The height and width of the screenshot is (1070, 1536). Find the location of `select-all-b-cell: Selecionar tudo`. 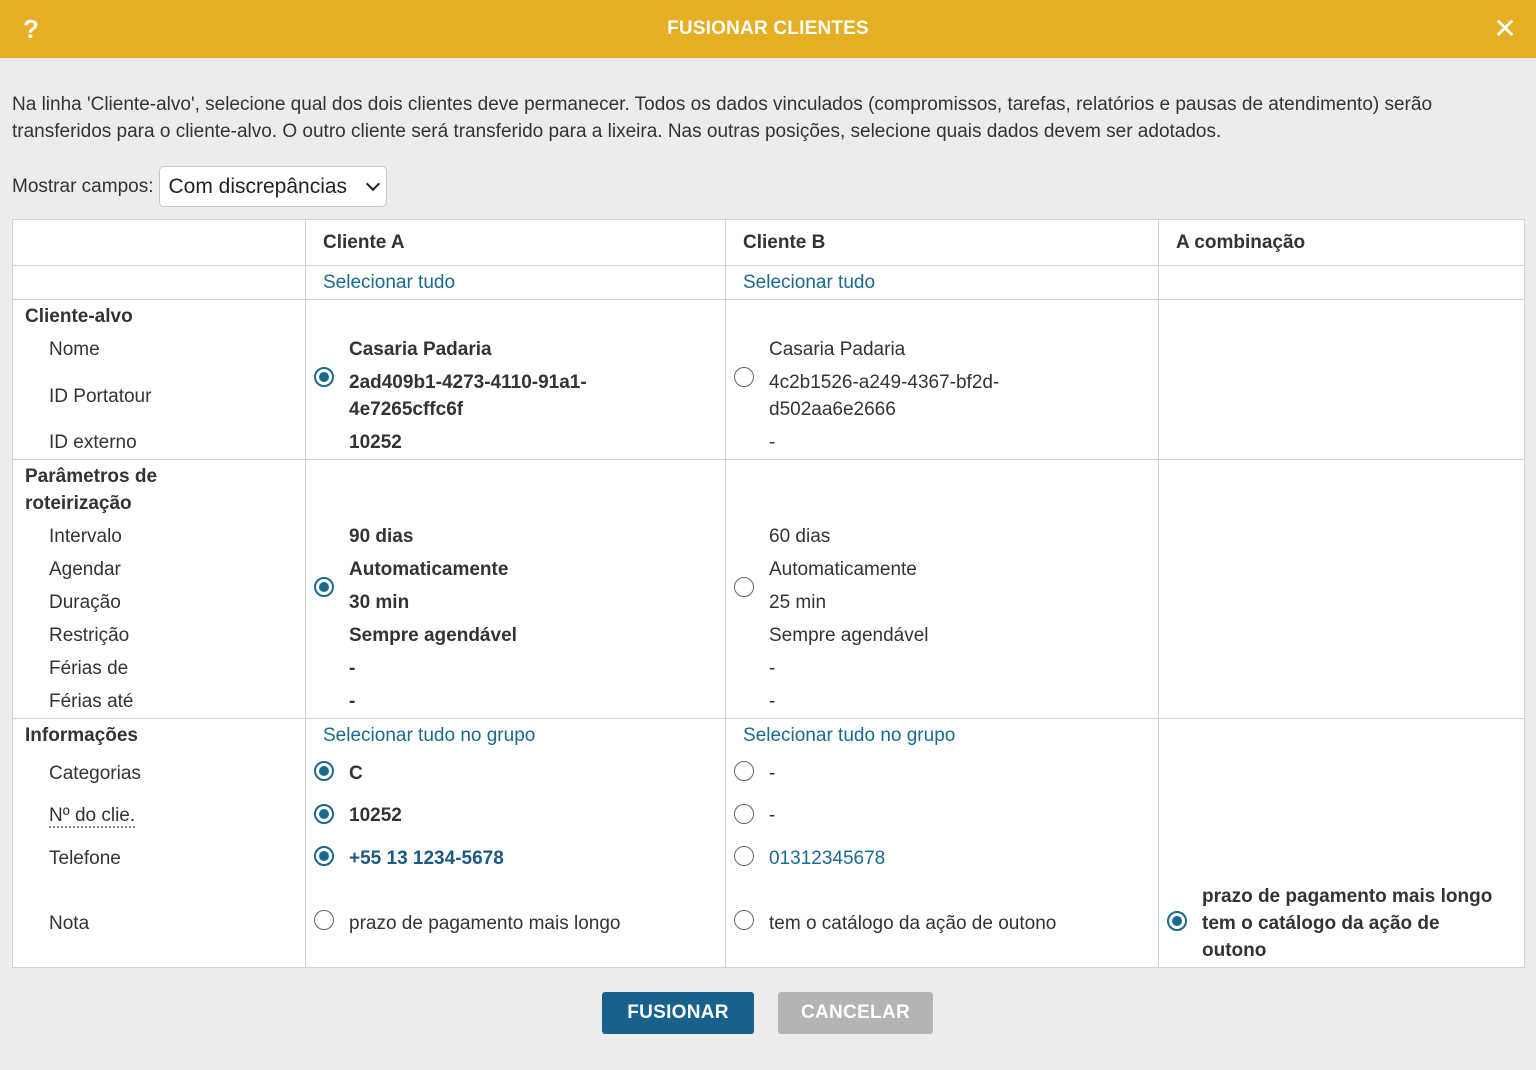

select-all-b-cell: Selecionar tudo is located at coordinates (942, 282).